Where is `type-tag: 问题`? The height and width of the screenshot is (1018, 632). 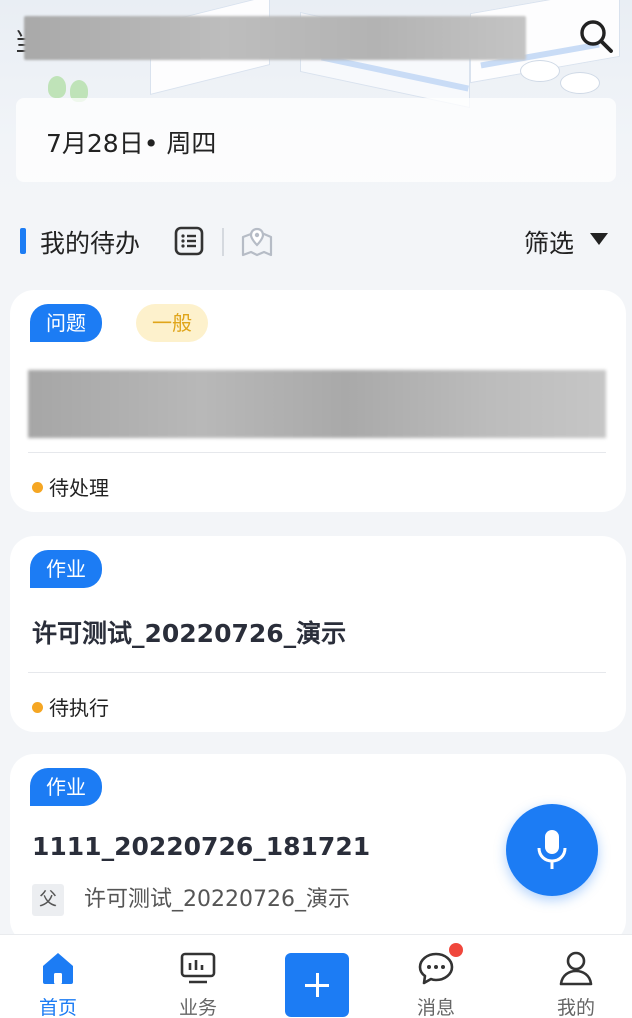 type-tag: 问题 is located at coordinates (66, 323).